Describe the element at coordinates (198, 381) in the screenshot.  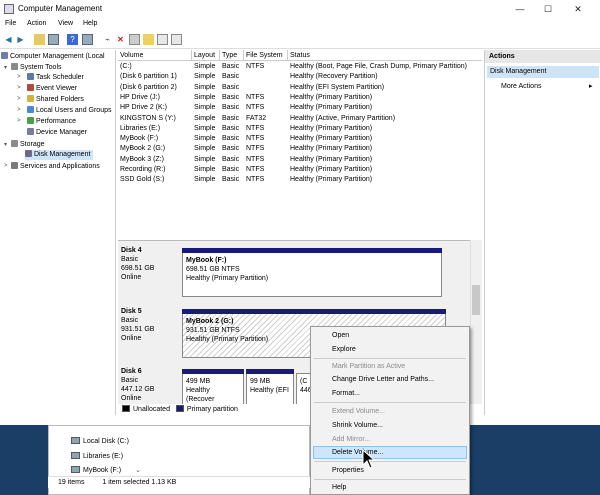
I see `partition-size: 499 MB` at that location.